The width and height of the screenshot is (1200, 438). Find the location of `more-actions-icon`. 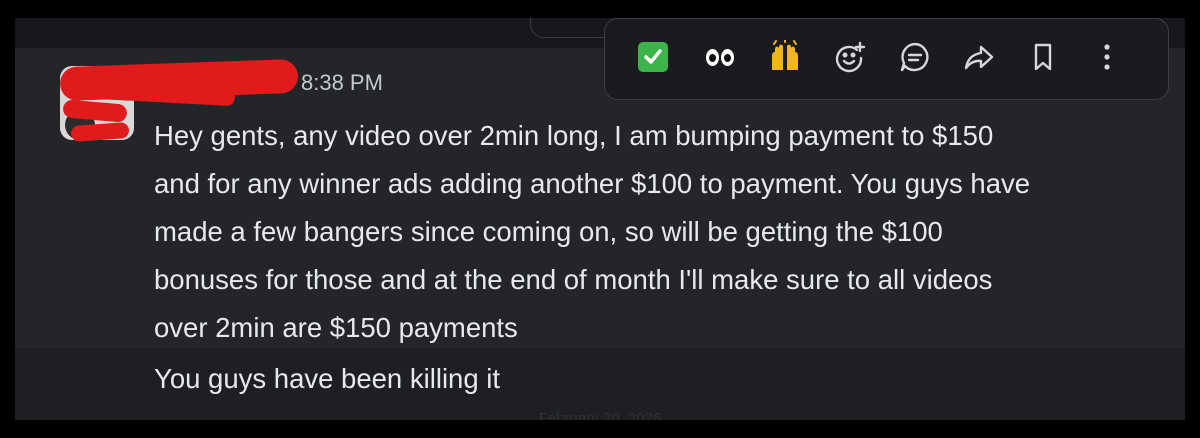

more-actions-icon is located at coordinates (1107, 57).